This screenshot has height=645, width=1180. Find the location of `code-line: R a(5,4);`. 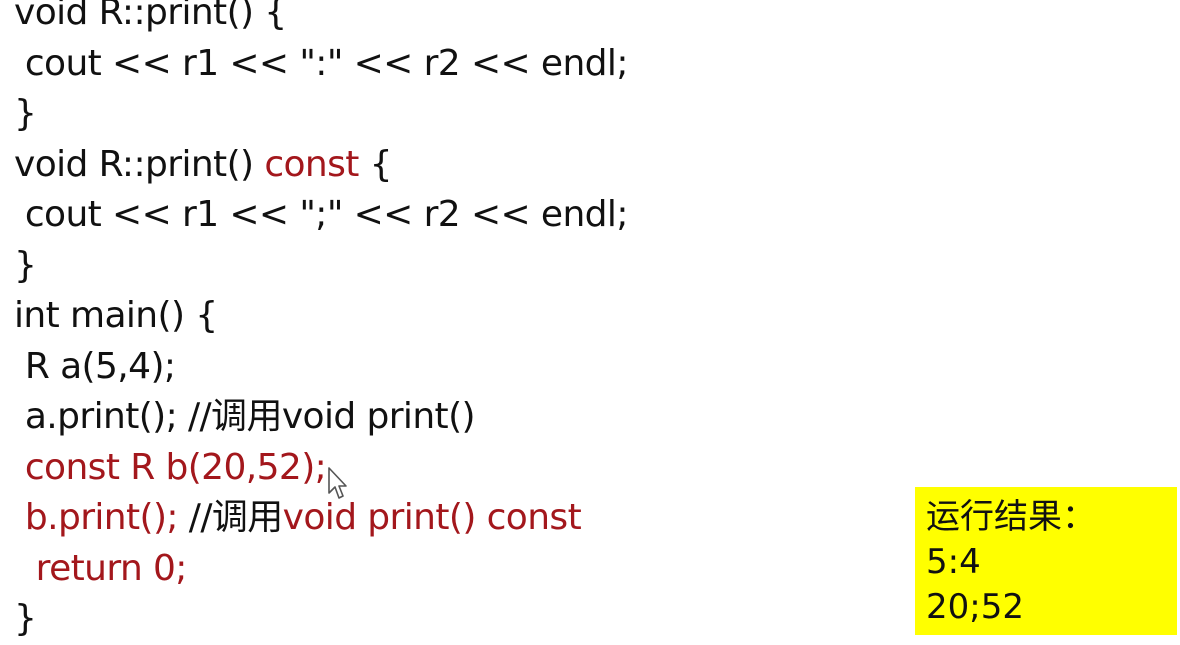

code-line: R a(5,4); is located at coordinates (321, 367).